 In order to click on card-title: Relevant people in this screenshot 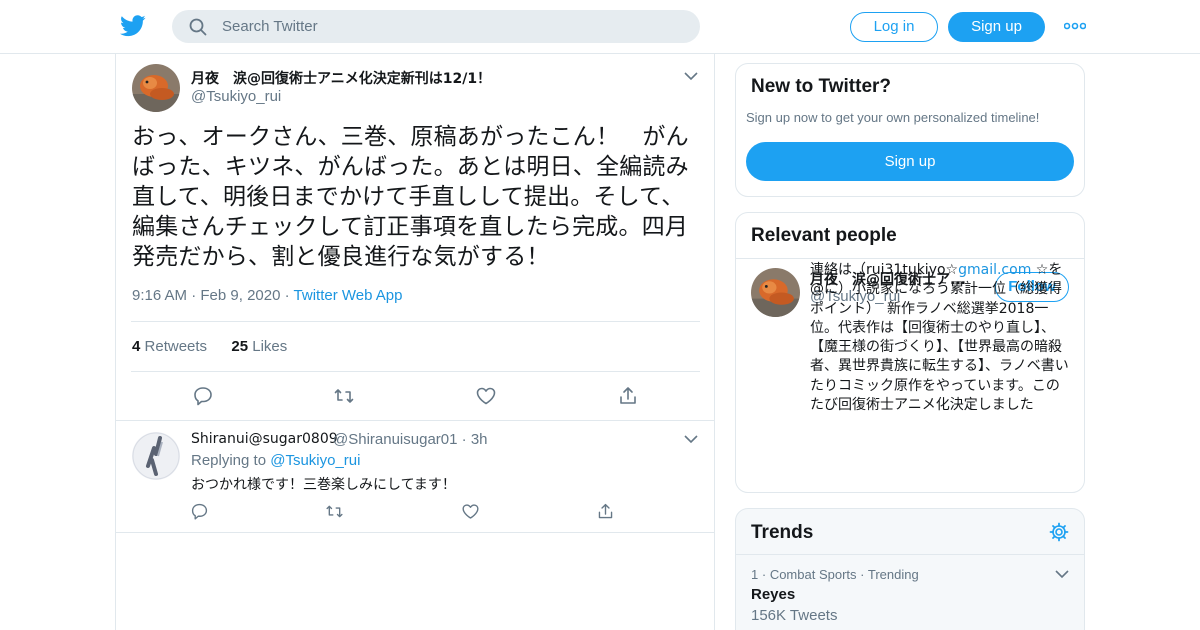, I will do `click(824, 235)`.